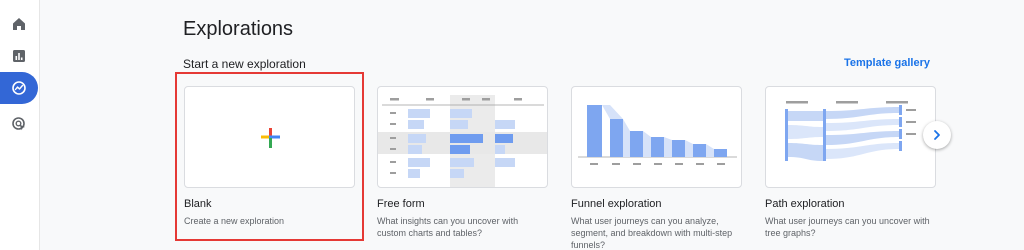 The width and height of the screenshot is (1024, 250). What do you see at coordinates (401, 204) in the screenshot?
I see `card-title: Free form` at bounding box center [401, 204].